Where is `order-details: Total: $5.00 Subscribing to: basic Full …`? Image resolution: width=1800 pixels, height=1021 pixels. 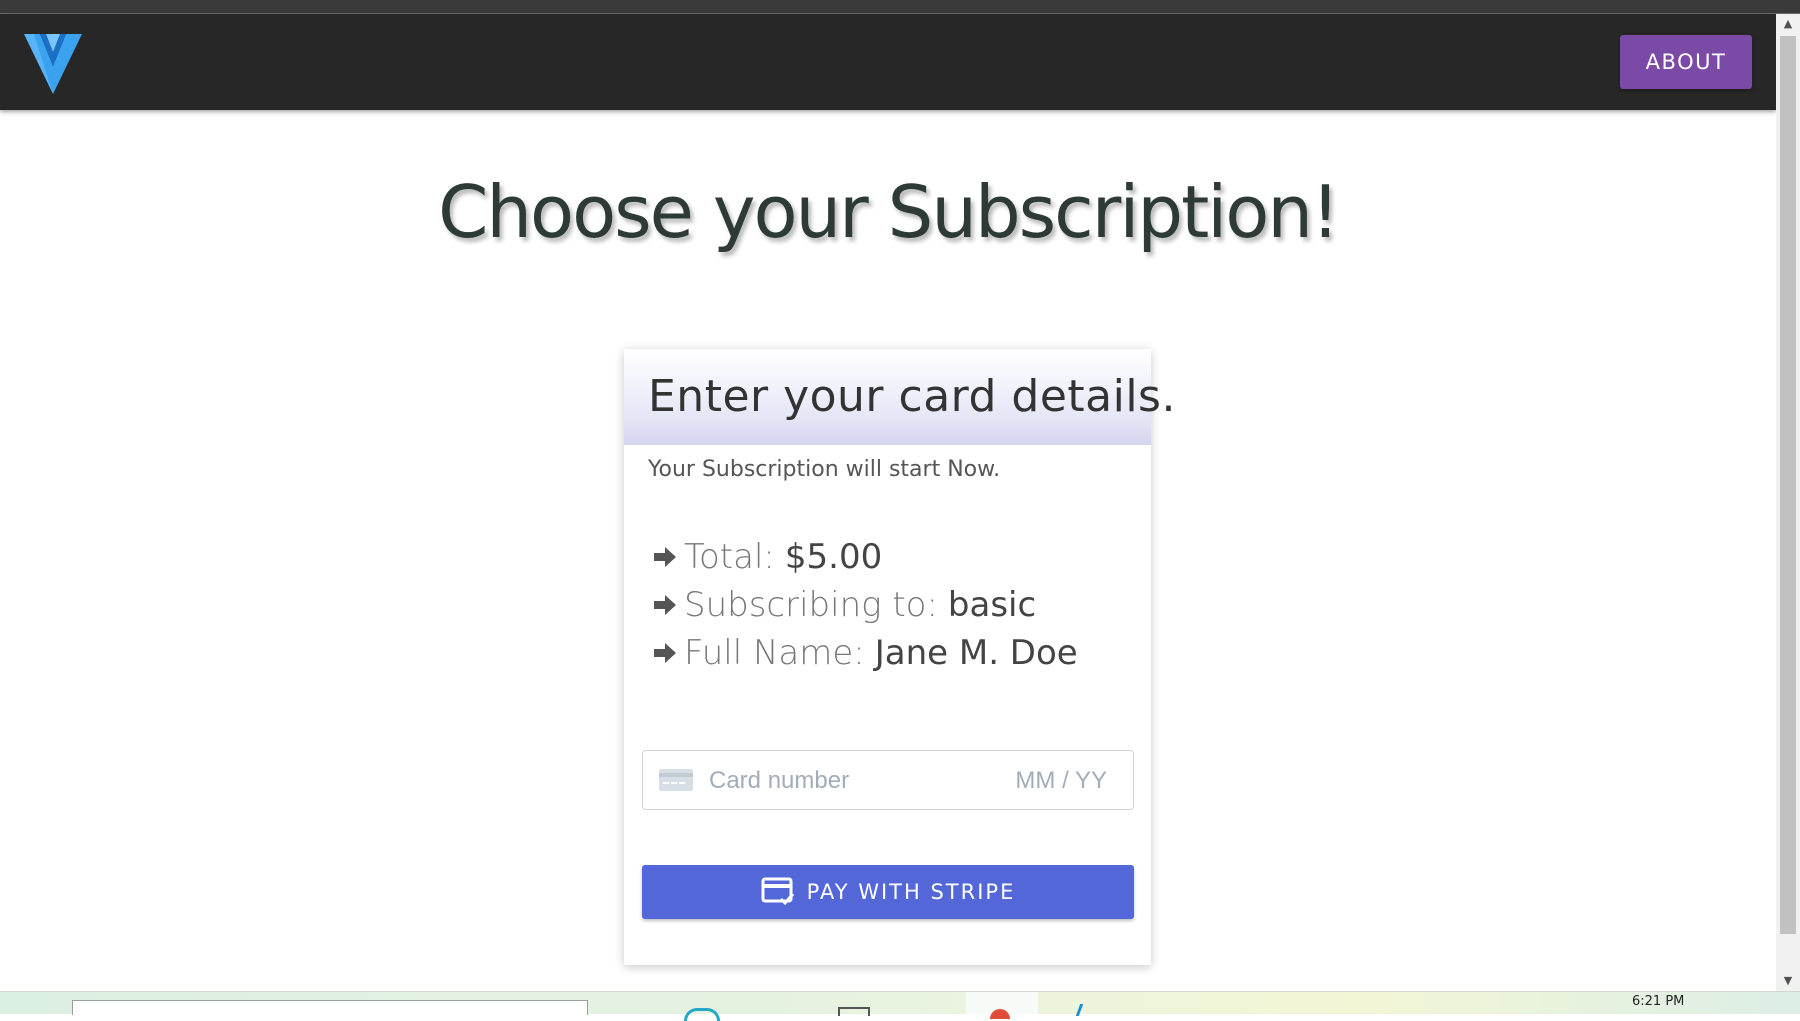
order-details: Total: $5.00 Subscribing to: basic Full … is located at coordinates (865, 605).